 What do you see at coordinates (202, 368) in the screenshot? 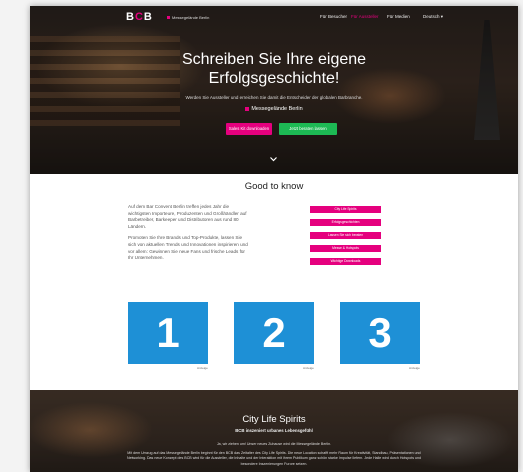
I see `promo-caption-1: Anzeige` at bounding box center [202, 368].